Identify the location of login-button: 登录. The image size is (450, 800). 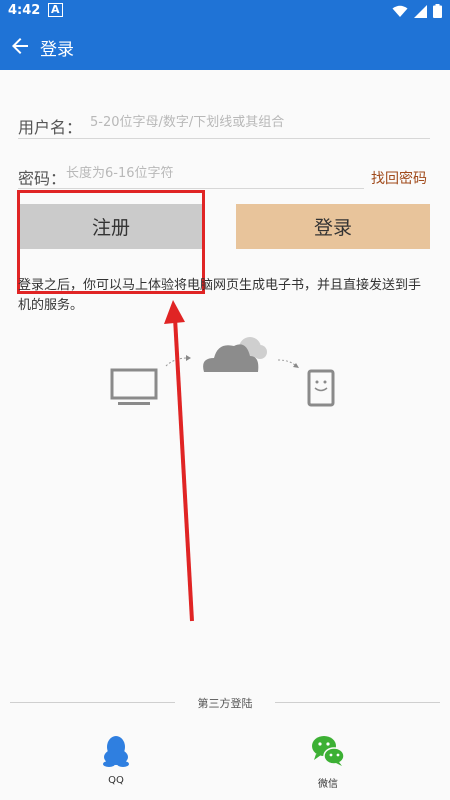
(333, 226).